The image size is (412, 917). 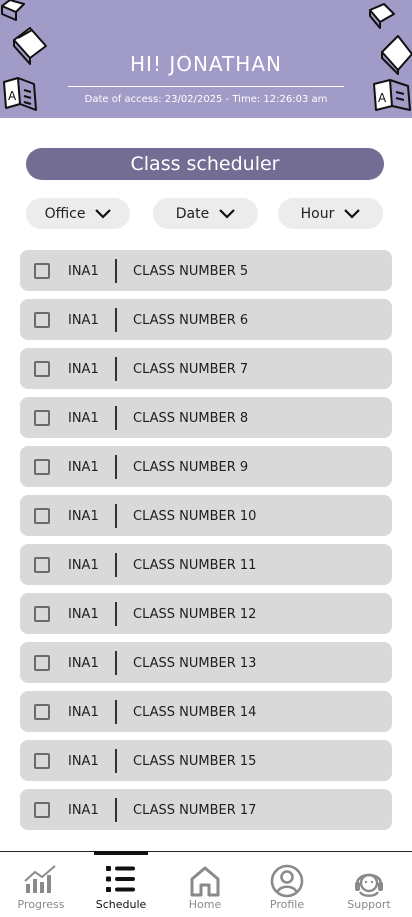 I want to click on class-row: INA1 CLASS NUMBER 12, so click(x=206, y=613).